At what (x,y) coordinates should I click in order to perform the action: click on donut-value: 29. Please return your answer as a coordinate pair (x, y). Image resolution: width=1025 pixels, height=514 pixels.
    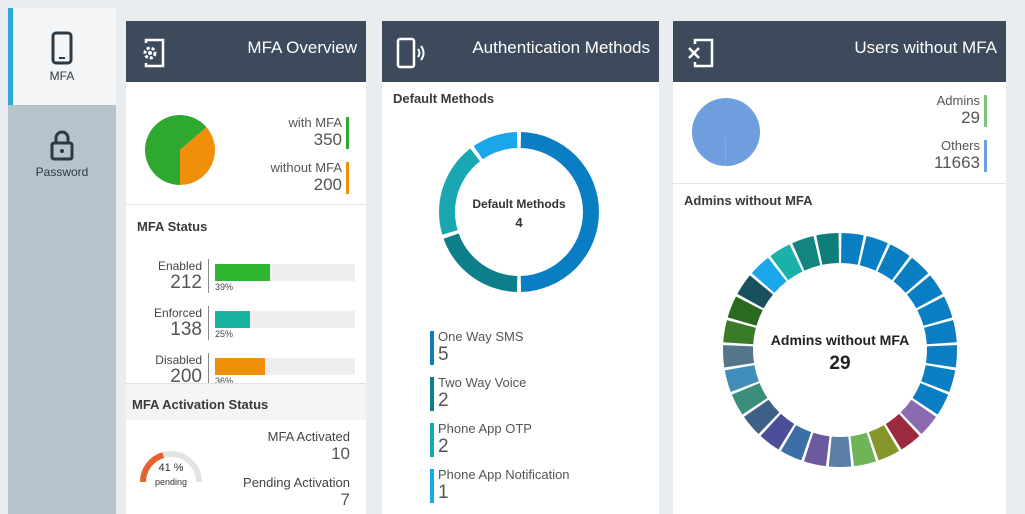
    Looking at the image, I should click on (840, 363).